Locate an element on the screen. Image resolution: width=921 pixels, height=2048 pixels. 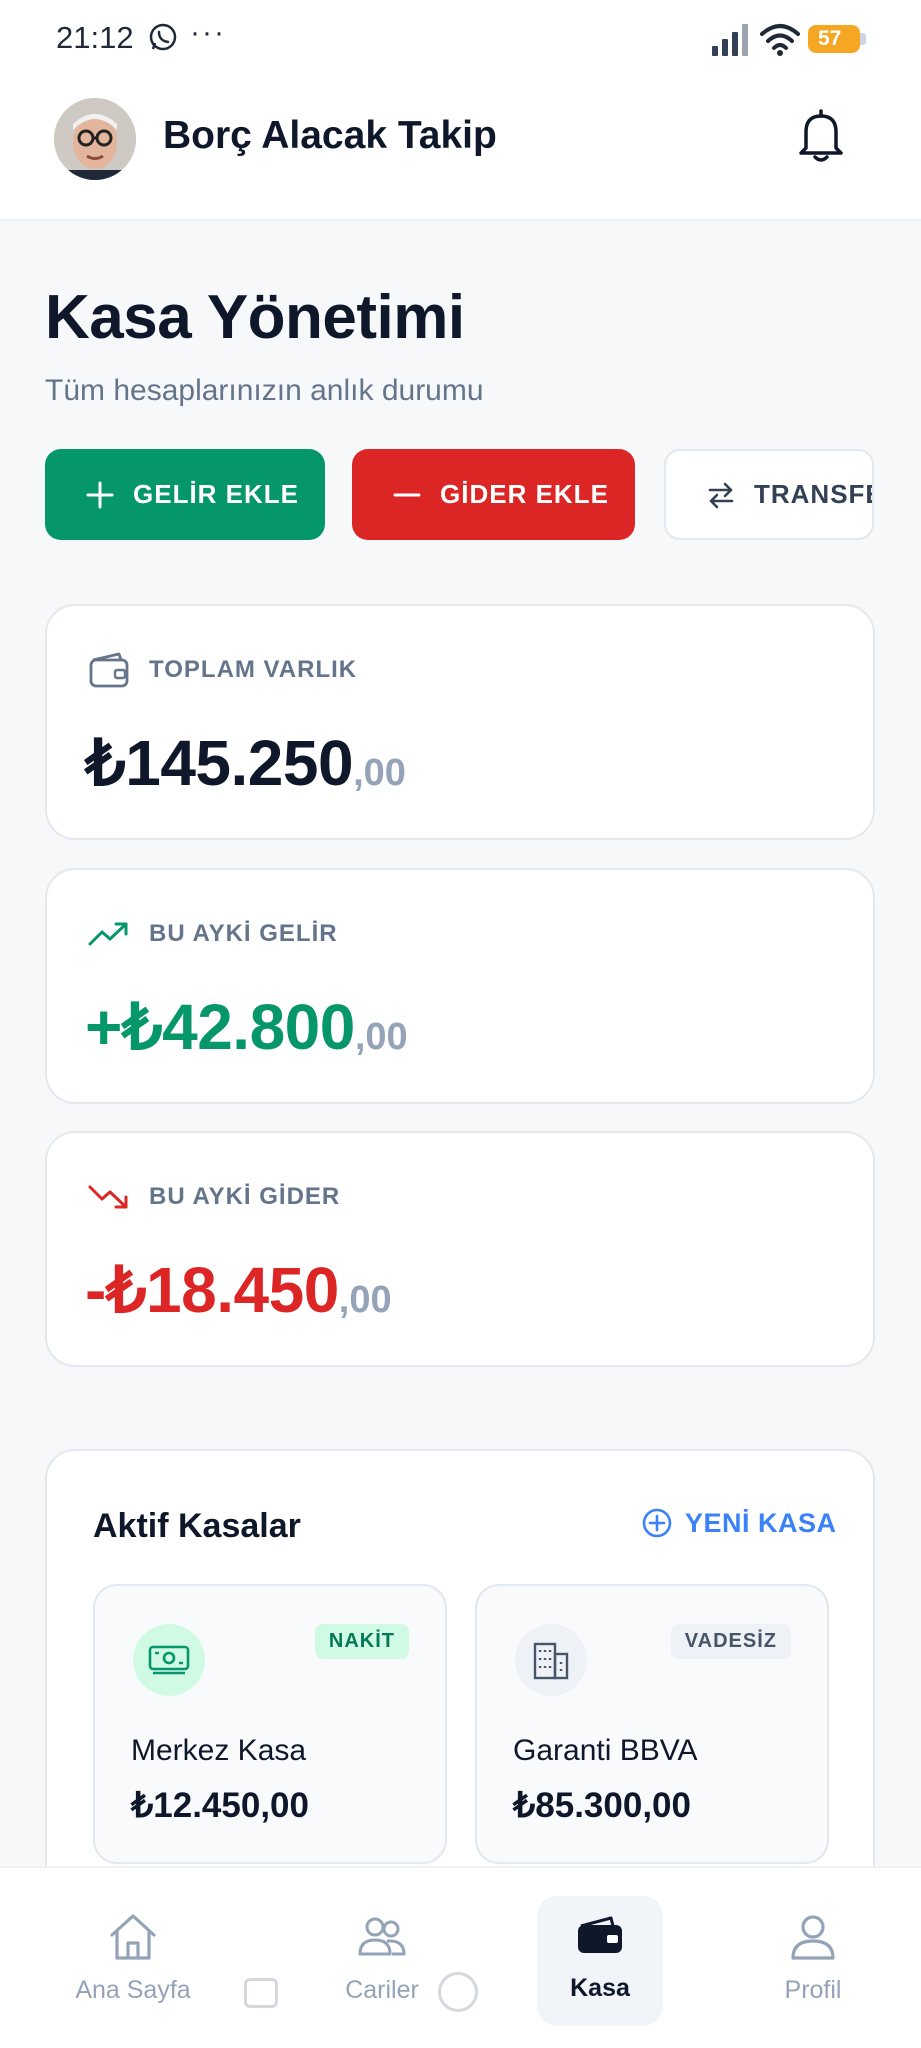
status-time: 21:12 is located at coordinates (95, 37).